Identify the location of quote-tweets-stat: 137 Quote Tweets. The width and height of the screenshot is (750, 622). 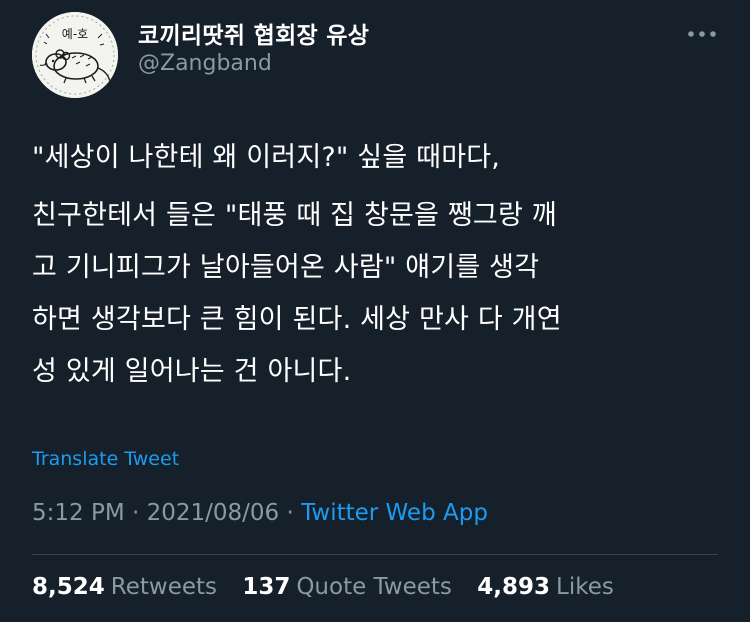
(347, 587).